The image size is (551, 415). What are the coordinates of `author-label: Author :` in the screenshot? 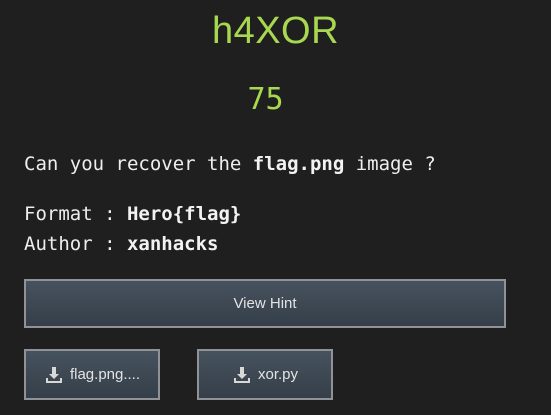 It's located at (75, 244).